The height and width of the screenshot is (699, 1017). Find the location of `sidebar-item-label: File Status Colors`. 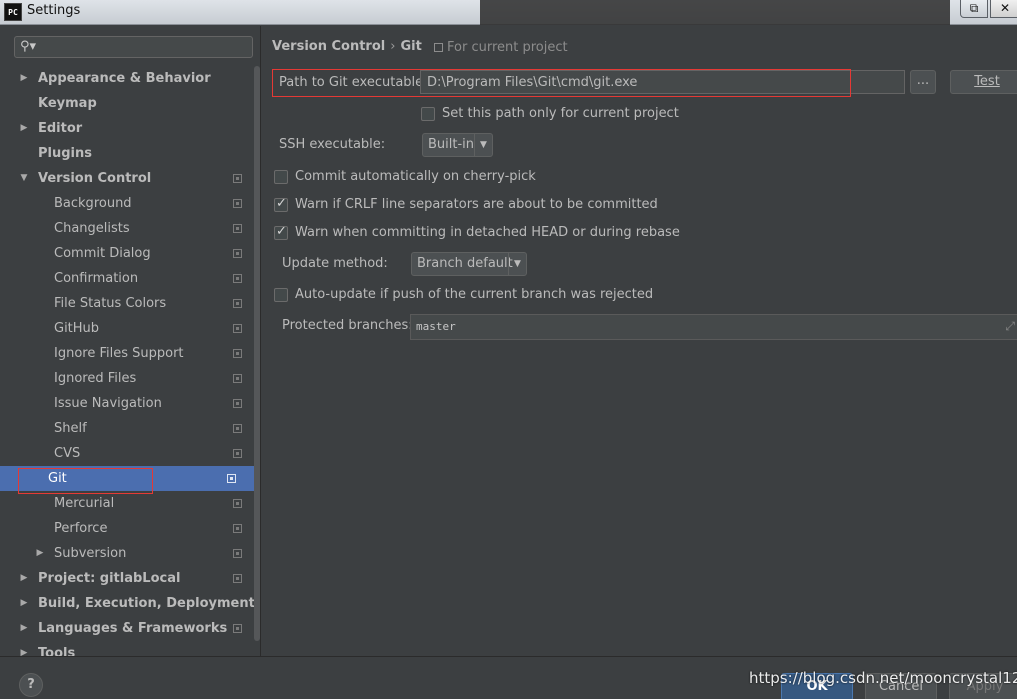

sidebar-item-label: File Status Colors is located at coordinates (110, 303).